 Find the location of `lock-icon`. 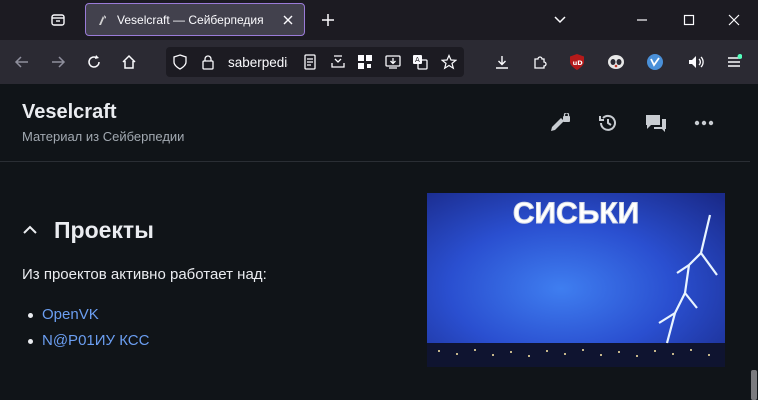

lock-icon is located at coordinates (208, 62).